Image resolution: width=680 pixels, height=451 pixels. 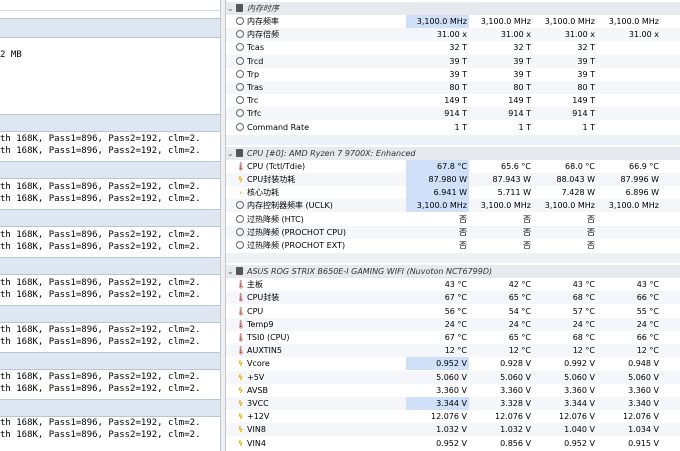 I want to click on min-value: 0.856 V, so click(x=515, y=443).